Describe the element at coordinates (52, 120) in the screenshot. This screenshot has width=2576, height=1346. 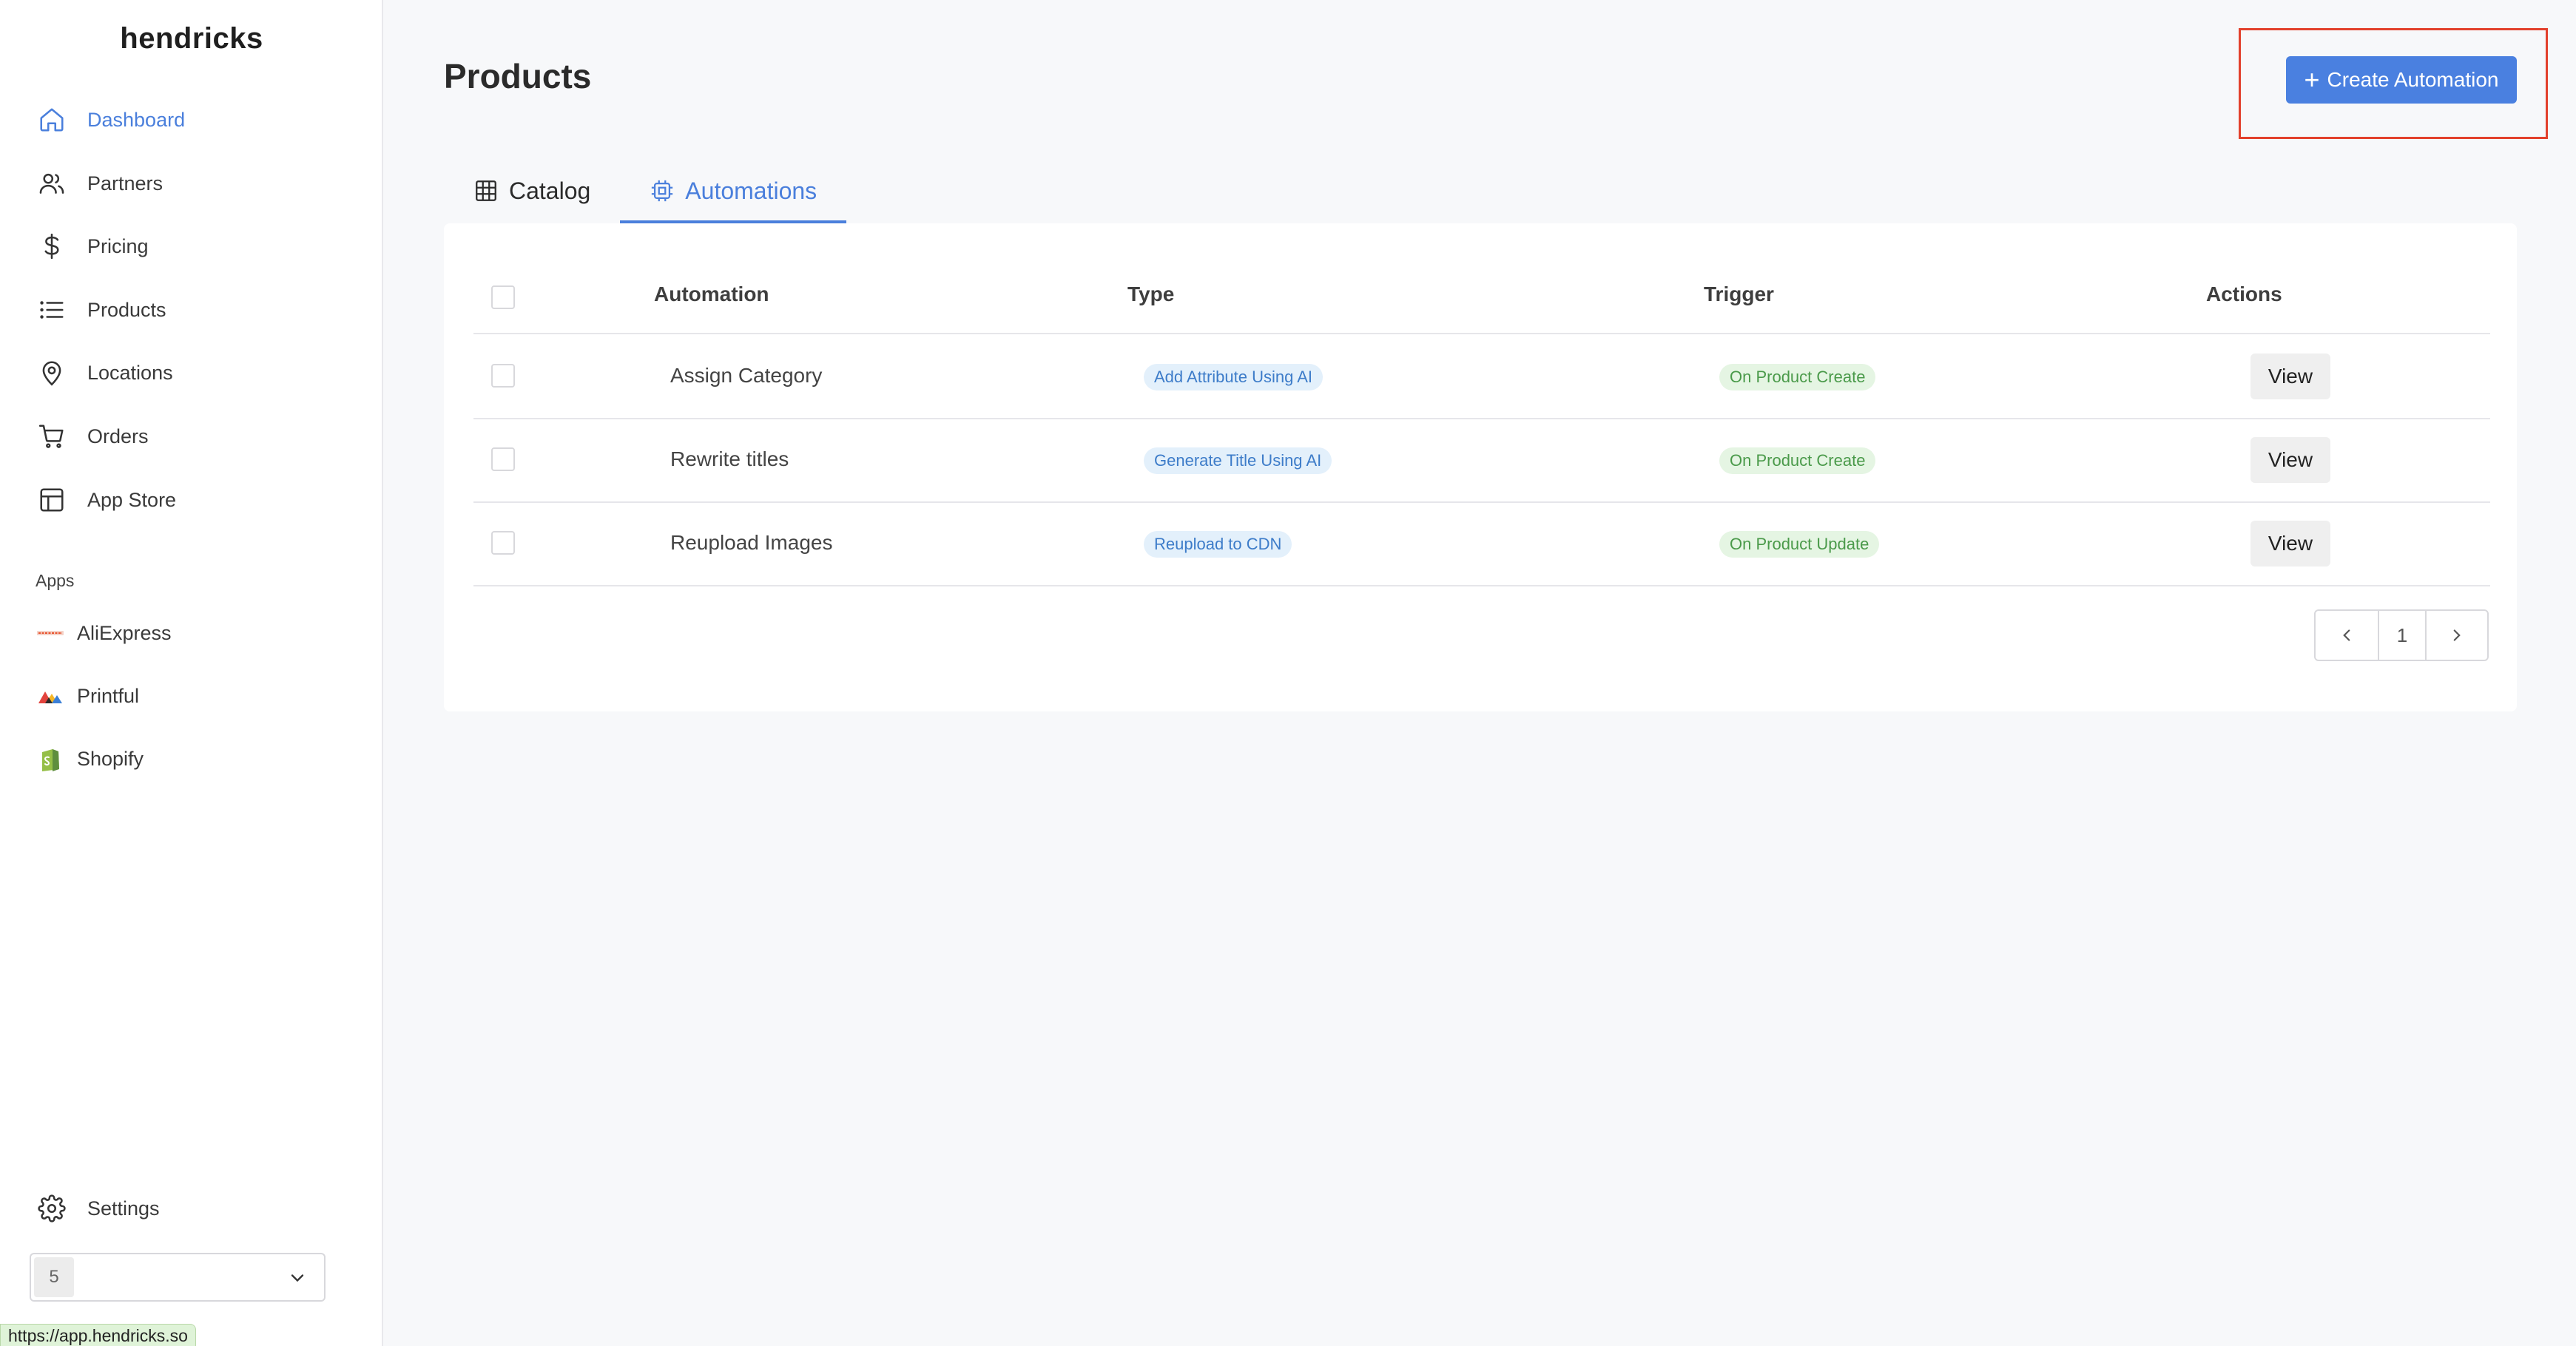
I see `home-icon` at that location.